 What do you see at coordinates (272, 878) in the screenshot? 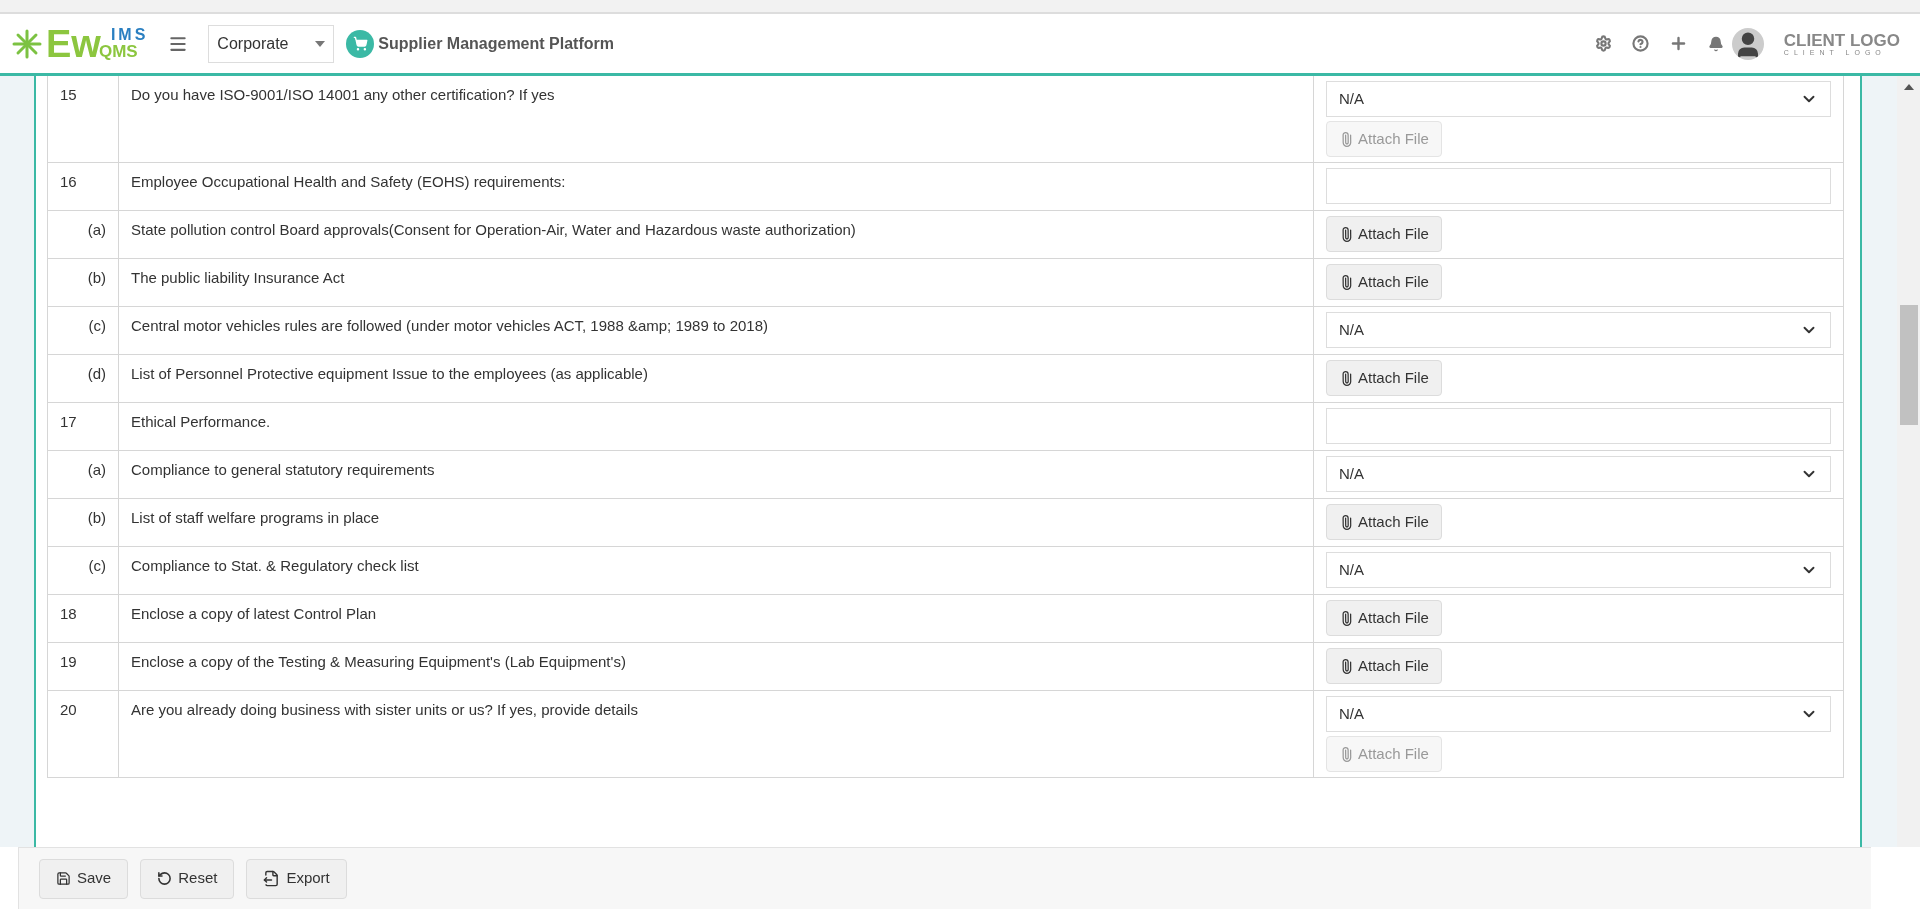
I see `file-export-icon` at bounding box center [272, 878].